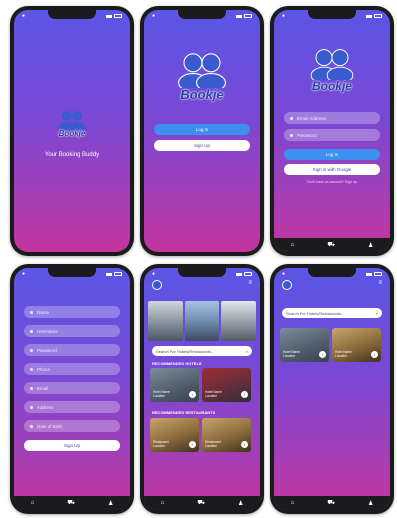  I want to click on hero-banner, so click(202, 321).